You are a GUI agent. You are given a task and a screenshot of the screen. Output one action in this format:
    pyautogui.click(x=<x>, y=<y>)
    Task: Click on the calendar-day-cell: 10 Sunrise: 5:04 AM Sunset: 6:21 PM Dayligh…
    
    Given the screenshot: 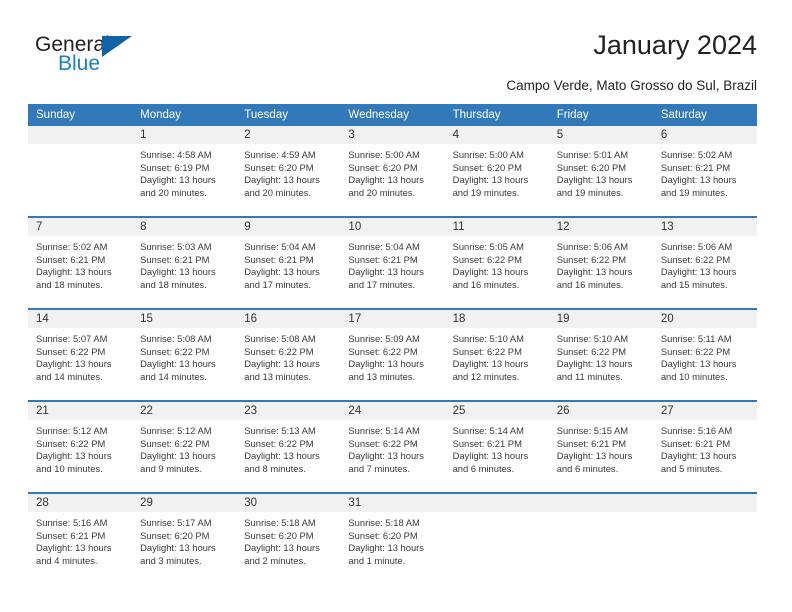 What is the action you would take?
    pyautogui.click(x=392, y=262)
    